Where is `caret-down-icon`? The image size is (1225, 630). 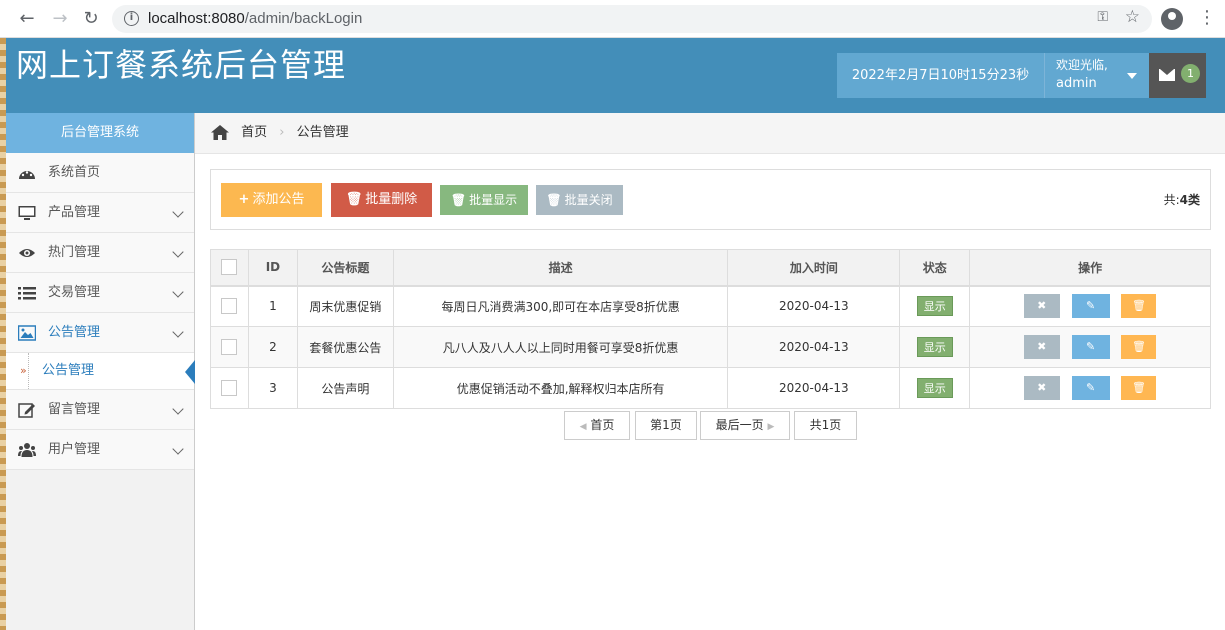 caret-down-icon is located at coordinates (1132, 76).